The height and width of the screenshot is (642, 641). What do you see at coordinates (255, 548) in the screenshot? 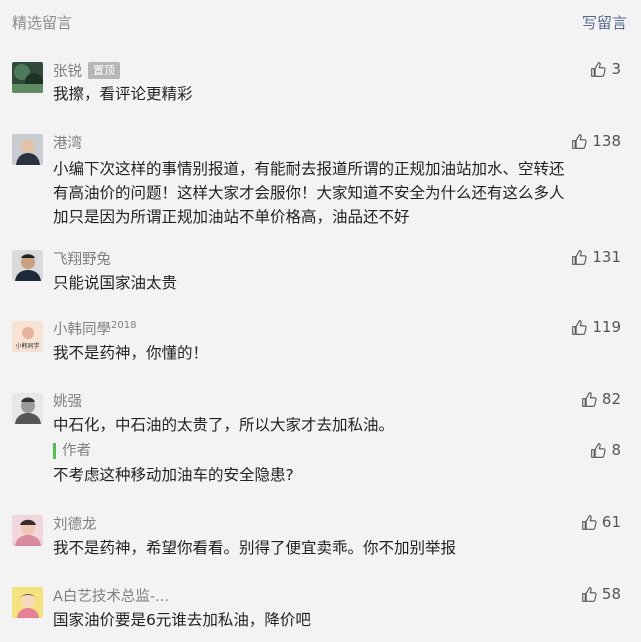
I see `comment-text: 我不是药神，希望你看看。别得了便宜卖乖。你不加别举报` at bounding box center [255, 548].